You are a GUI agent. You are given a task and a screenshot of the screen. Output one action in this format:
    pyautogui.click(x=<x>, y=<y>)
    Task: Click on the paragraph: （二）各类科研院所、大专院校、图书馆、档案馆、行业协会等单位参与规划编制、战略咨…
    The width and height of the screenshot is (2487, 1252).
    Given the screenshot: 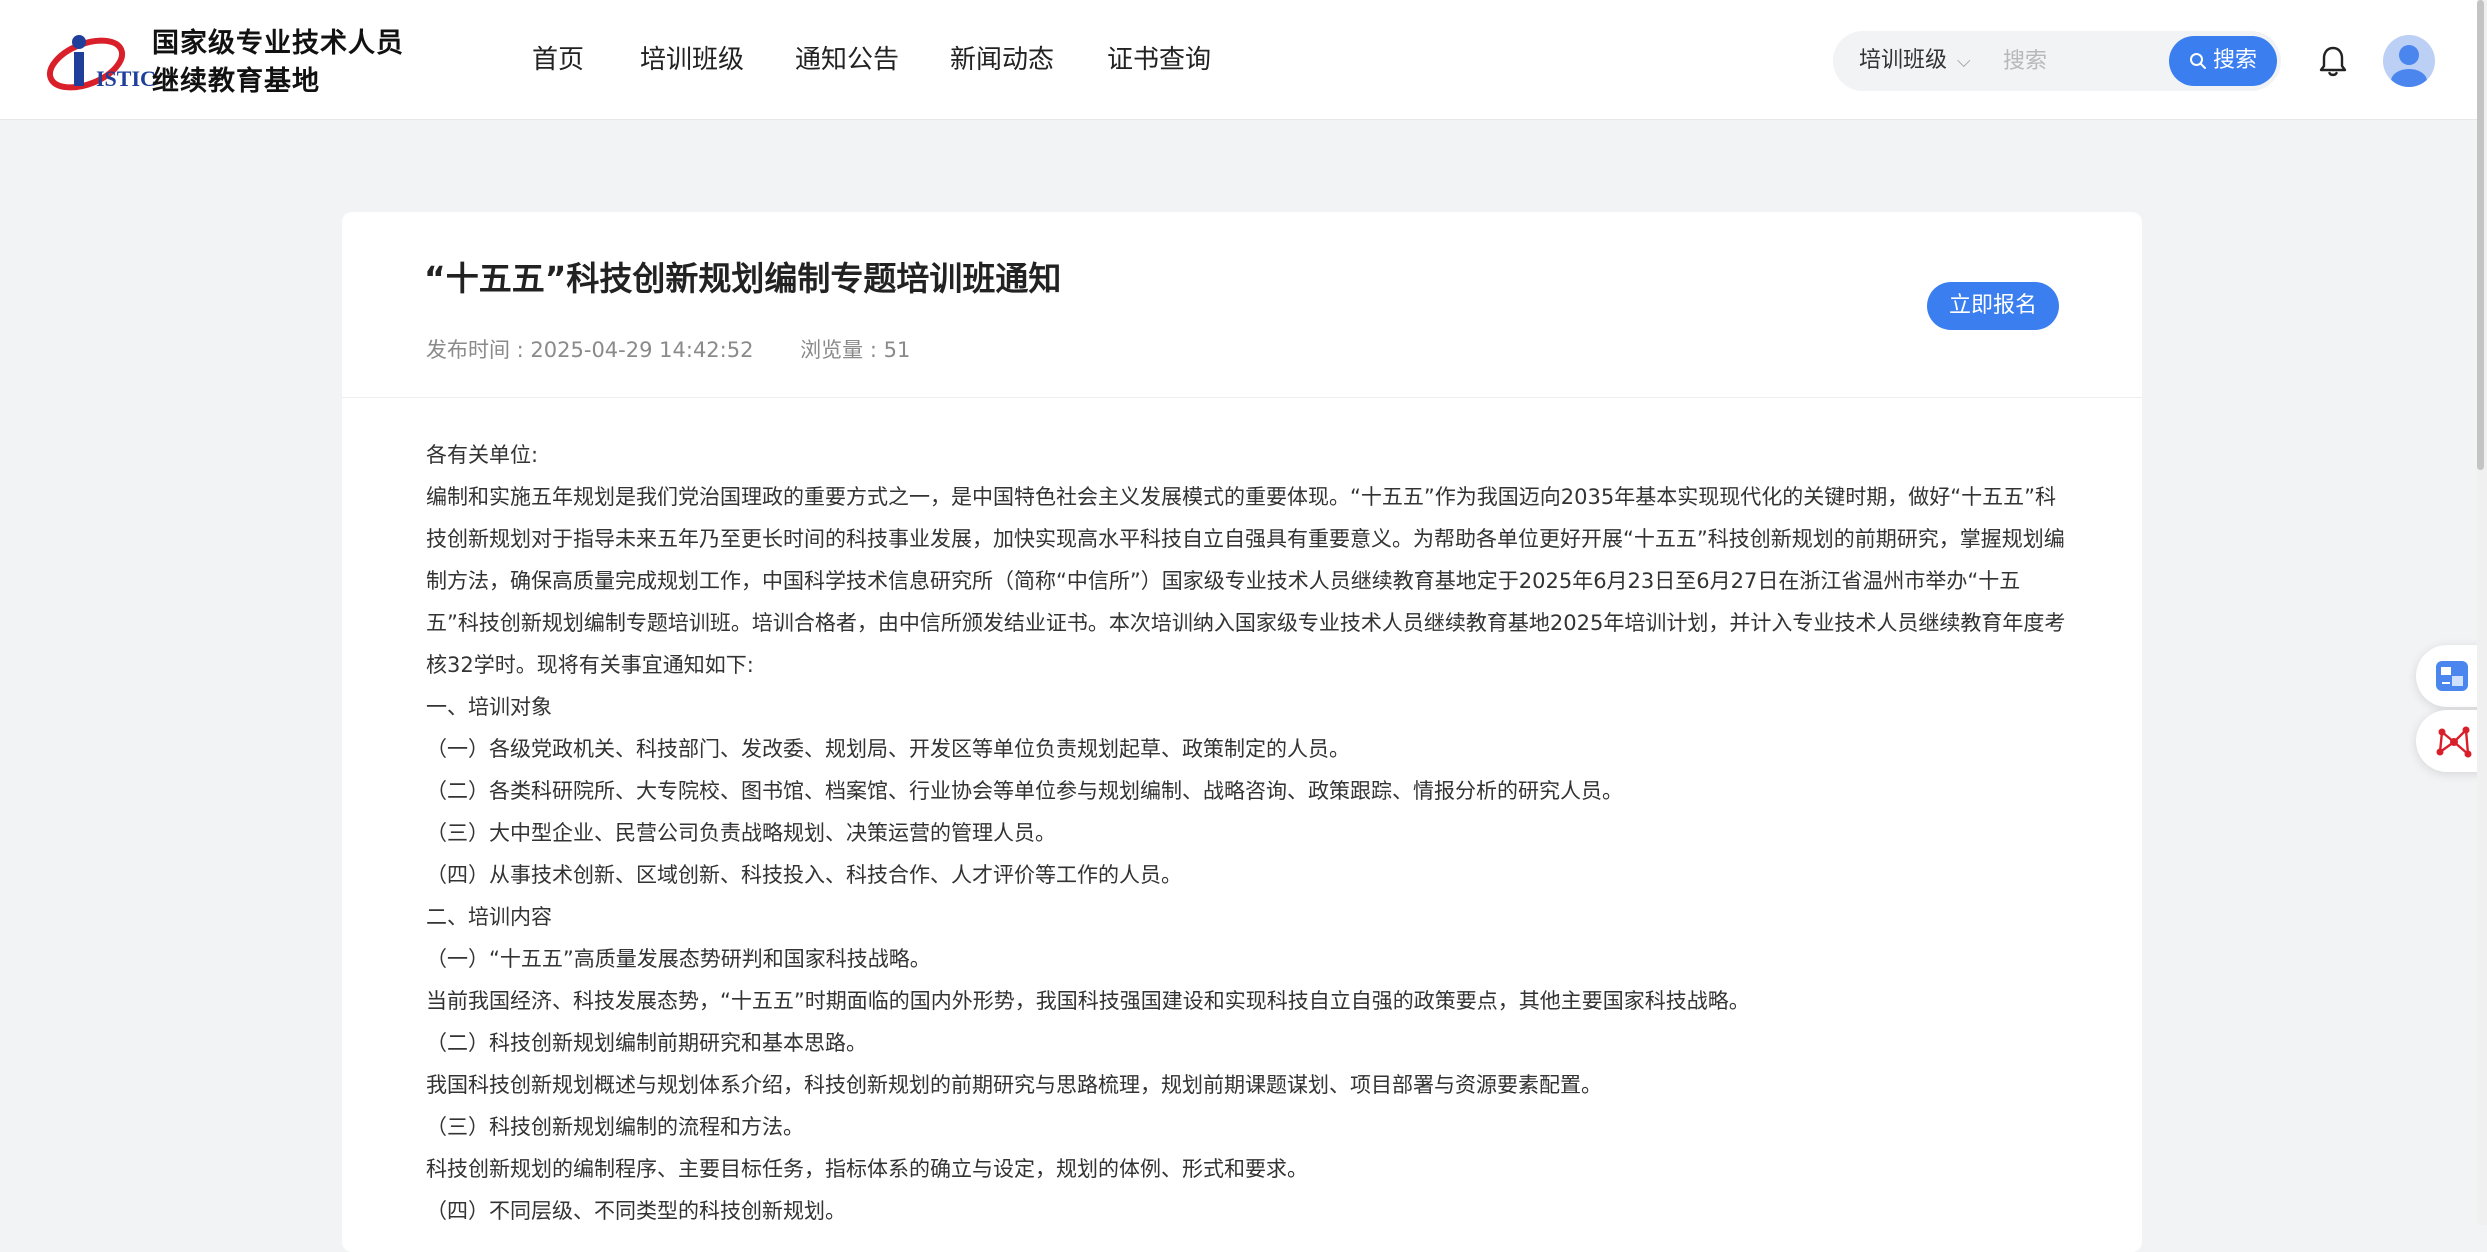 What is the action you would take?
    pyautogui.click(x=1024, y=791)
    